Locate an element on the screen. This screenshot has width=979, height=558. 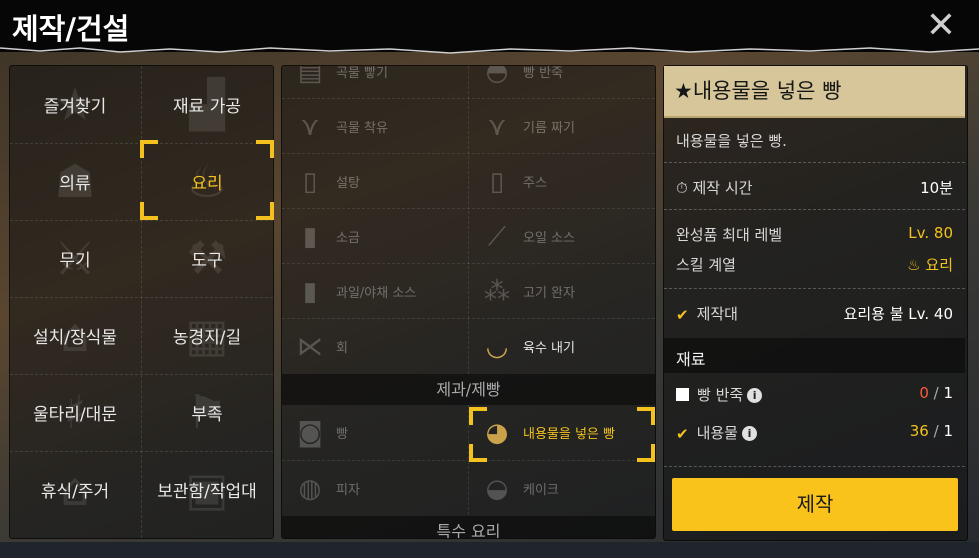
category-weapons: ⚔ 무기 is located at coordinates (75, 258).